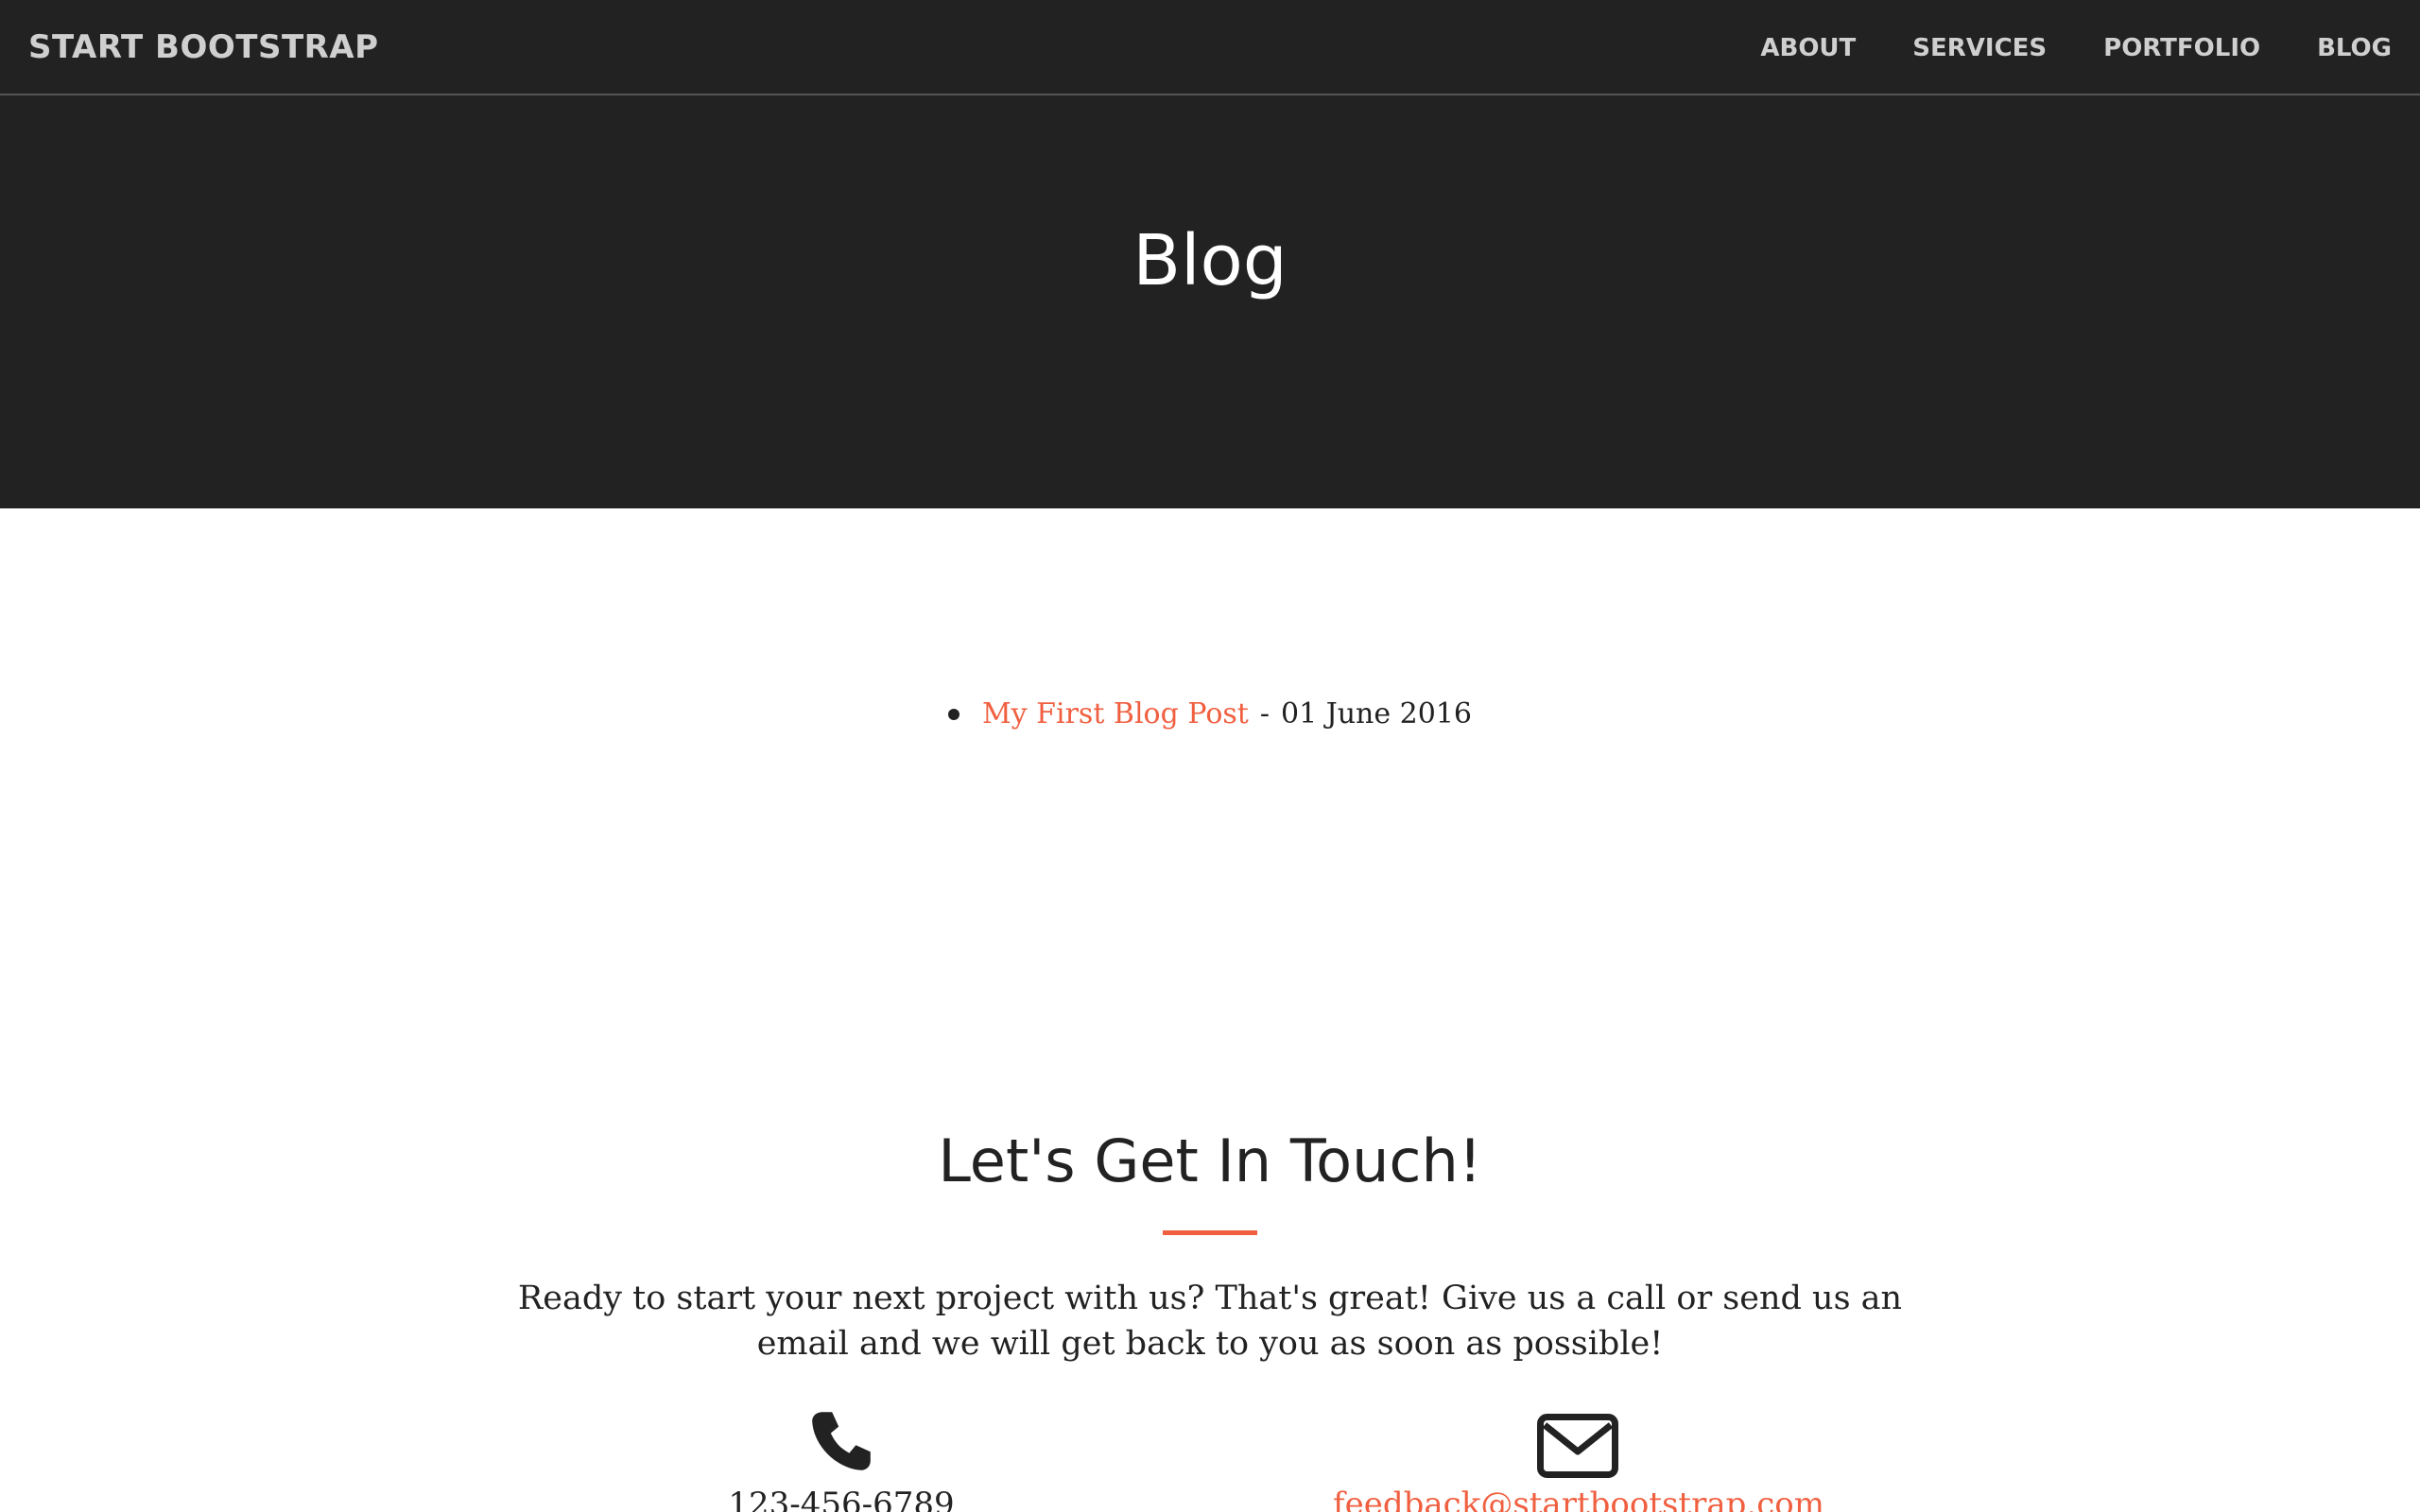 The image size is (2420, 1512). I want to click on phone-number: 123-456-6789, so click(842, 1499).